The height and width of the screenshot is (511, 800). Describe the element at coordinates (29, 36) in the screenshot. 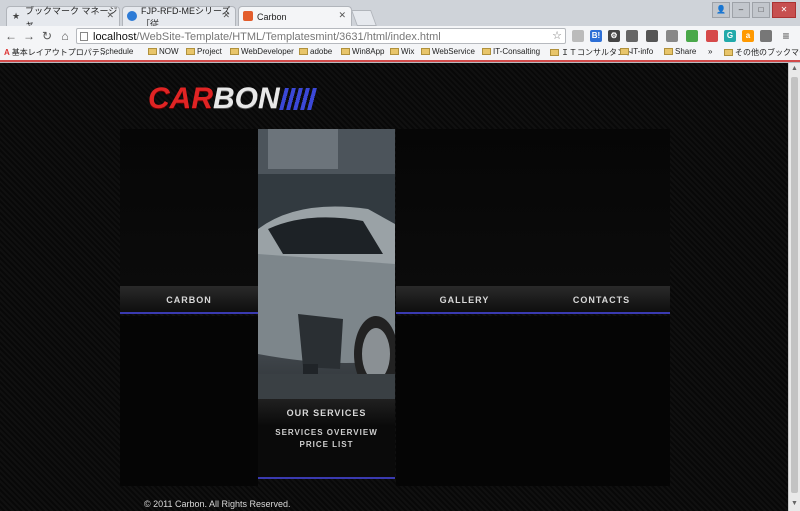

I see `forward-icon: →` at that location.